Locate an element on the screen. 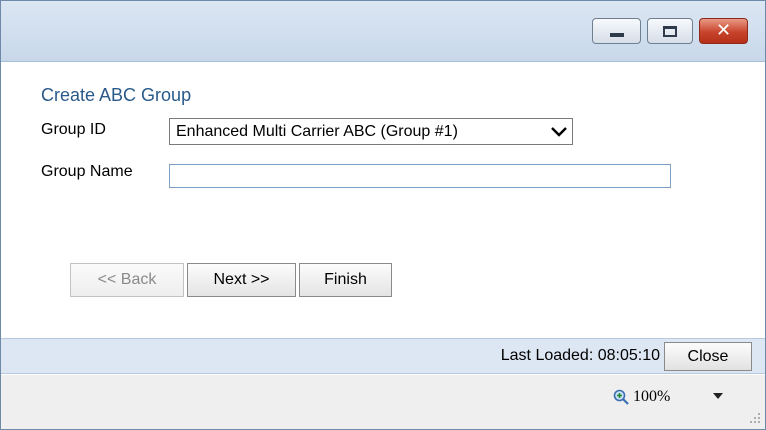 This screenshot has height=430, width=766. group-id-label: Group ID is located at coordinates (73, 129).